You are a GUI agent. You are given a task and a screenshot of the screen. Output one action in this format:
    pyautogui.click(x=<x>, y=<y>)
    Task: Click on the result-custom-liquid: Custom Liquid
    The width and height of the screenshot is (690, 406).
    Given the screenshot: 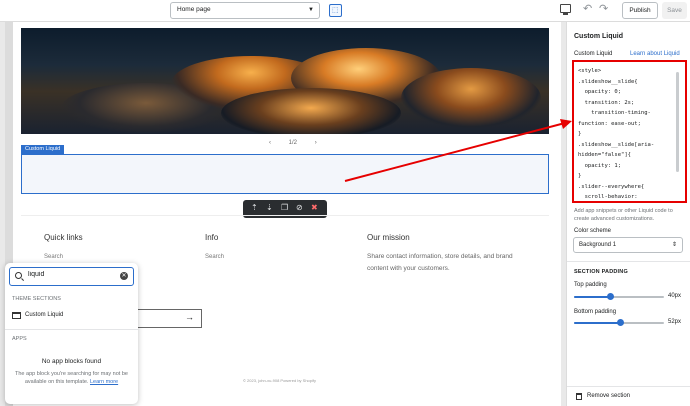 What is the action you would take?
    pyautogui.click(x=71, y=315)
    